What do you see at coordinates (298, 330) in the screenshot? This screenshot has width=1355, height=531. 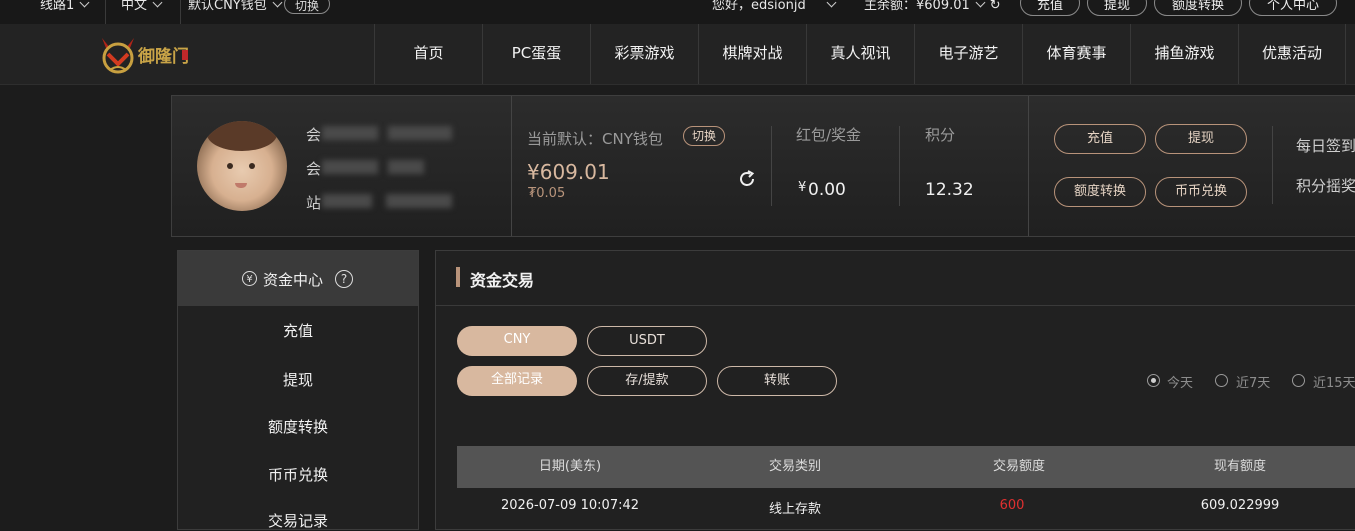 I see `sidebar-item-deposit: 充值` at bounding box center [298, 330].